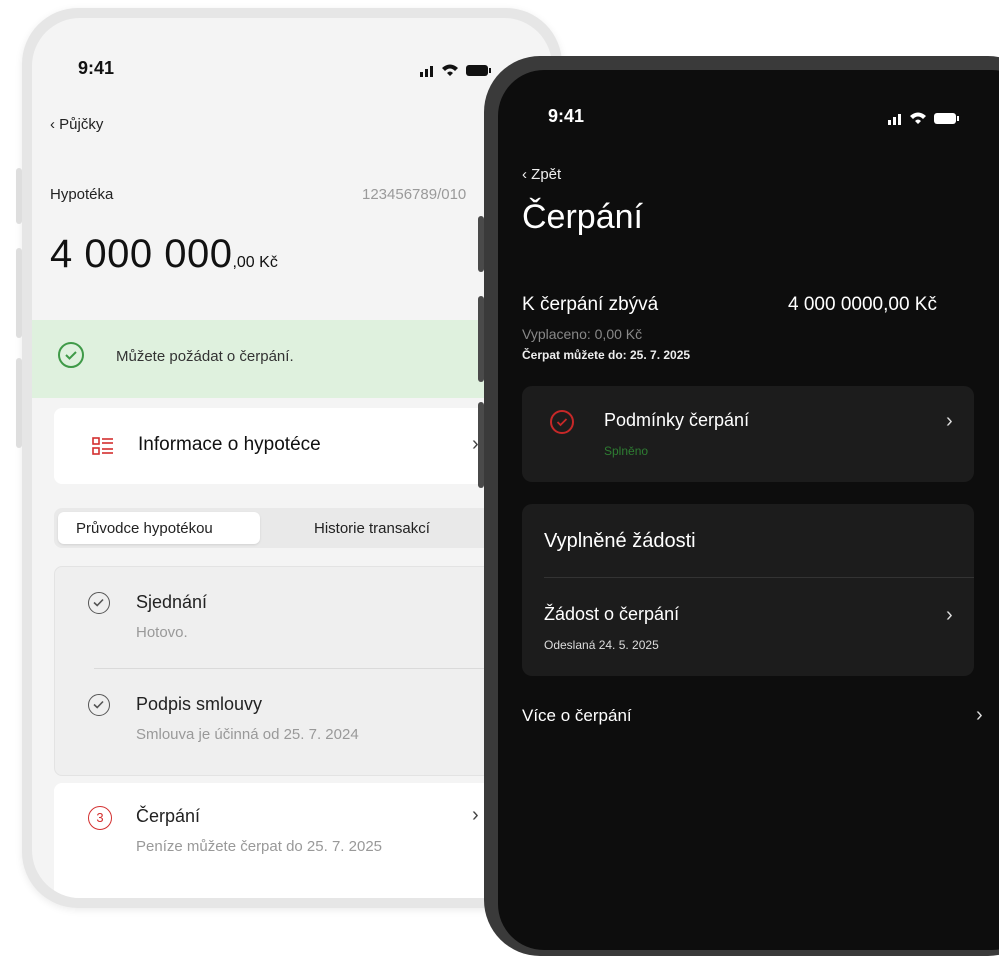  What do you see at coordinates (141, 254) in the screenshot?
I see `amount-main: 4 000 000` at bounding box center [141, 254].